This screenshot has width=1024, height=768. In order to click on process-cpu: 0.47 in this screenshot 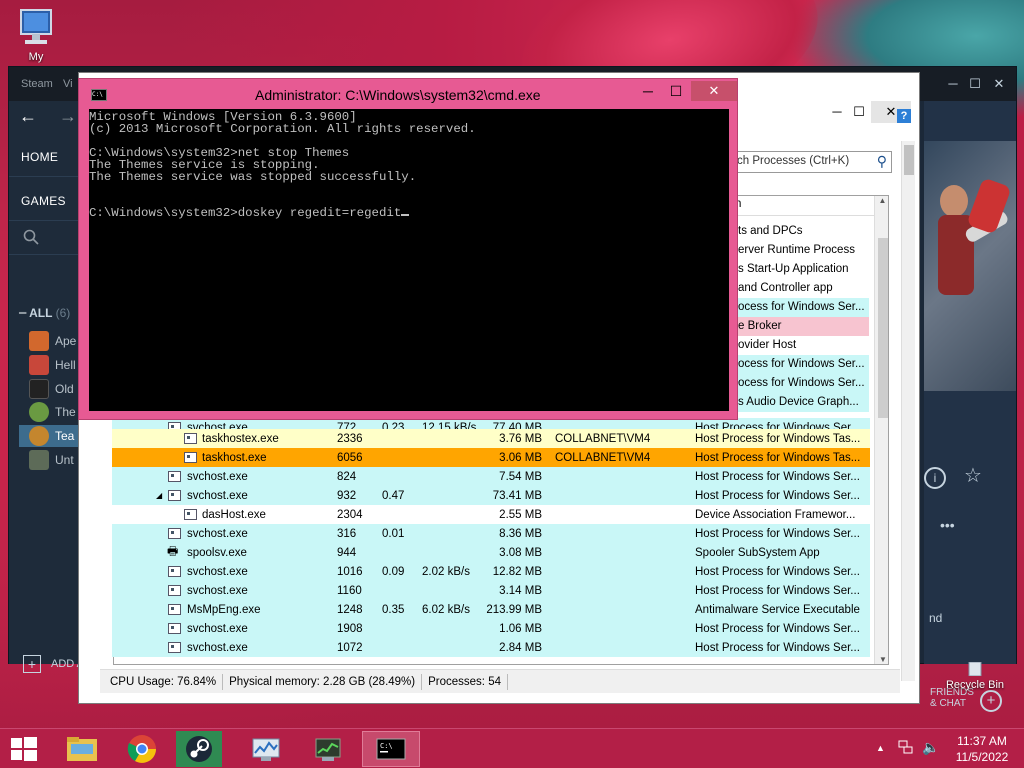, I will do `click(393, 495)`.